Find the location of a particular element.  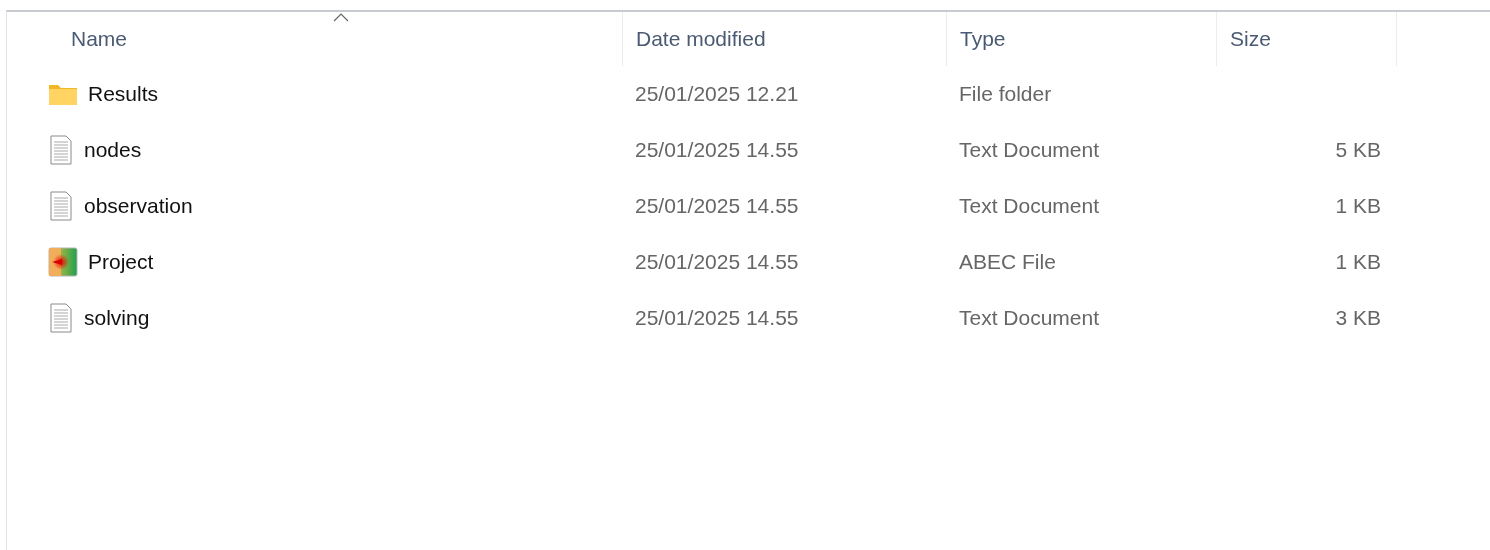

file-type: File folder is located at coordinates (1005, 94).